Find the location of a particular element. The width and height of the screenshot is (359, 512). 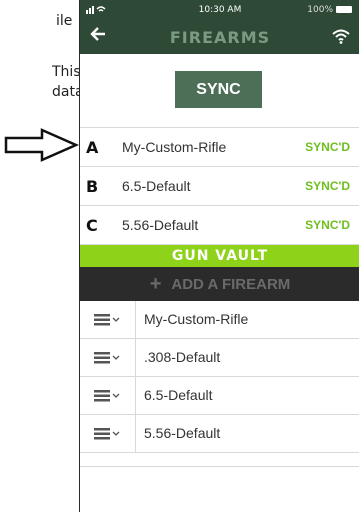

sync-button: SYNC is located at coordinates (218, 89).